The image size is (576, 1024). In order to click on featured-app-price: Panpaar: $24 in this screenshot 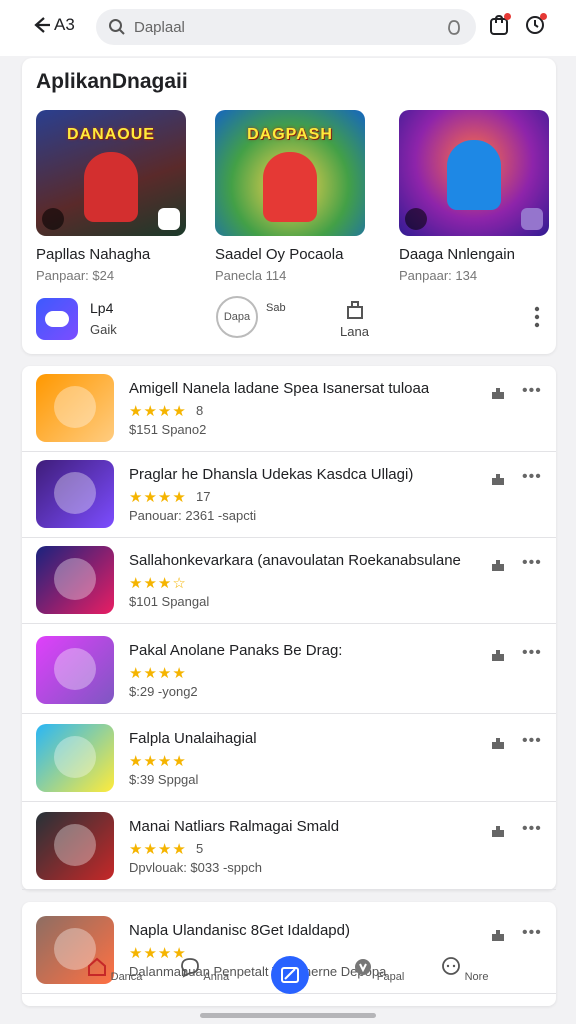, I will do `click(75, 275)`.